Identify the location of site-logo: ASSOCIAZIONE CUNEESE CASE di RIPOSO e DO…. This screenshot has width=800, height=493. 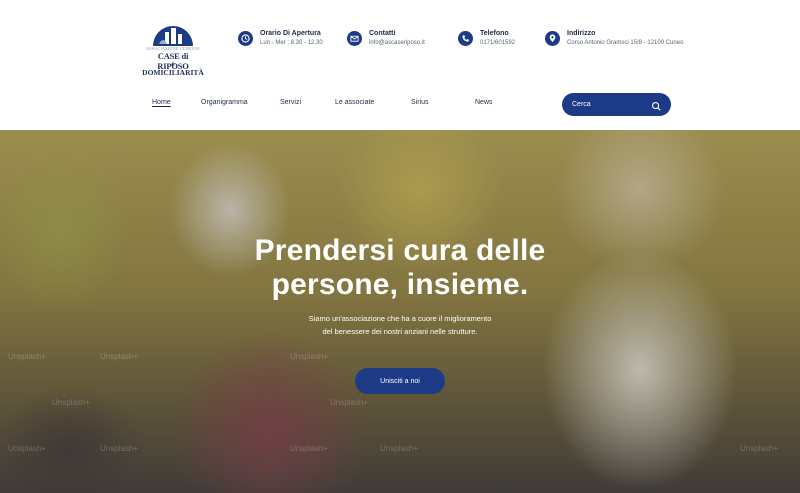
(173, 49).